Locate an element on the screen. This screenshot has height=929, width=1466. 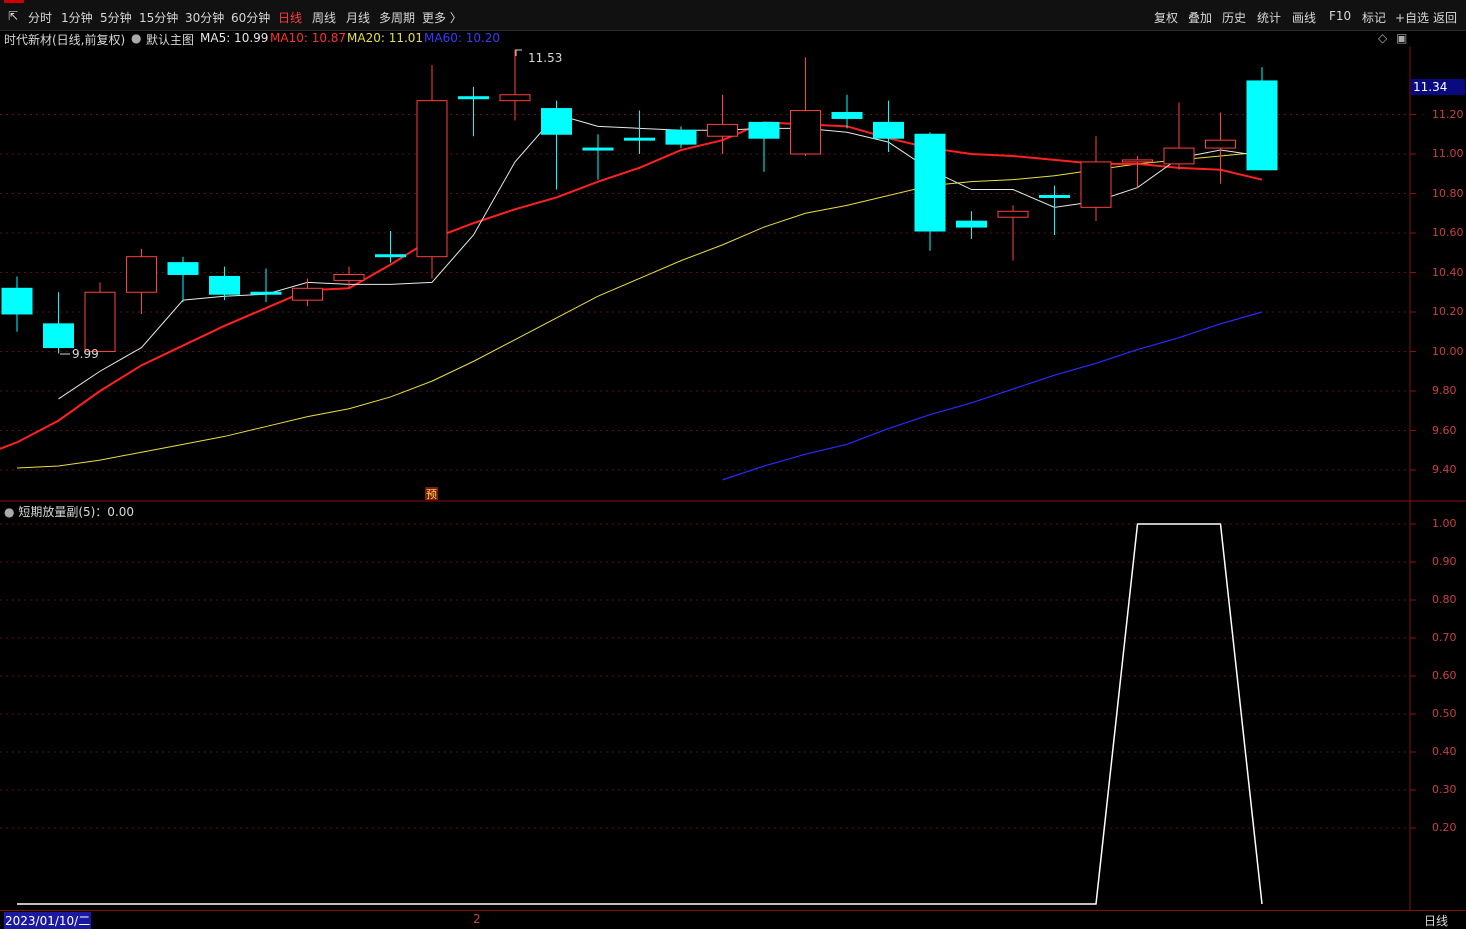
high-arrow is located at coordinates (518, 52).